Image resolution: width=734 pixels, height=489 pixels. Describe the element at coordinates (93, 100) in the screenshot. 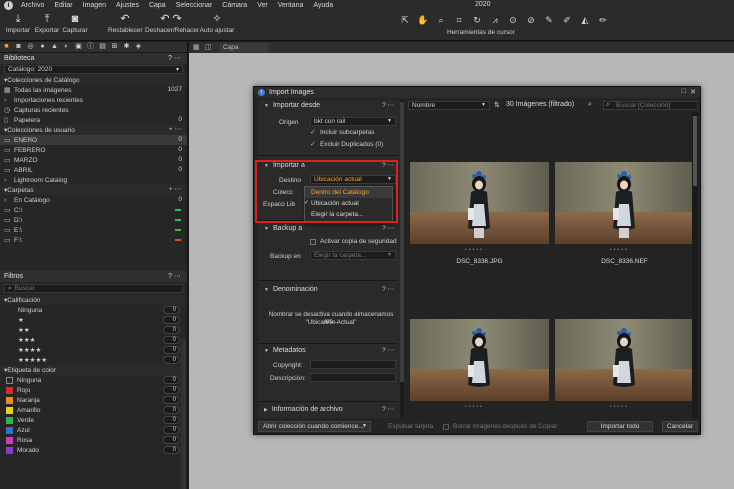

I see `collection-recent-imports: › Importaciones recientes` at that location.